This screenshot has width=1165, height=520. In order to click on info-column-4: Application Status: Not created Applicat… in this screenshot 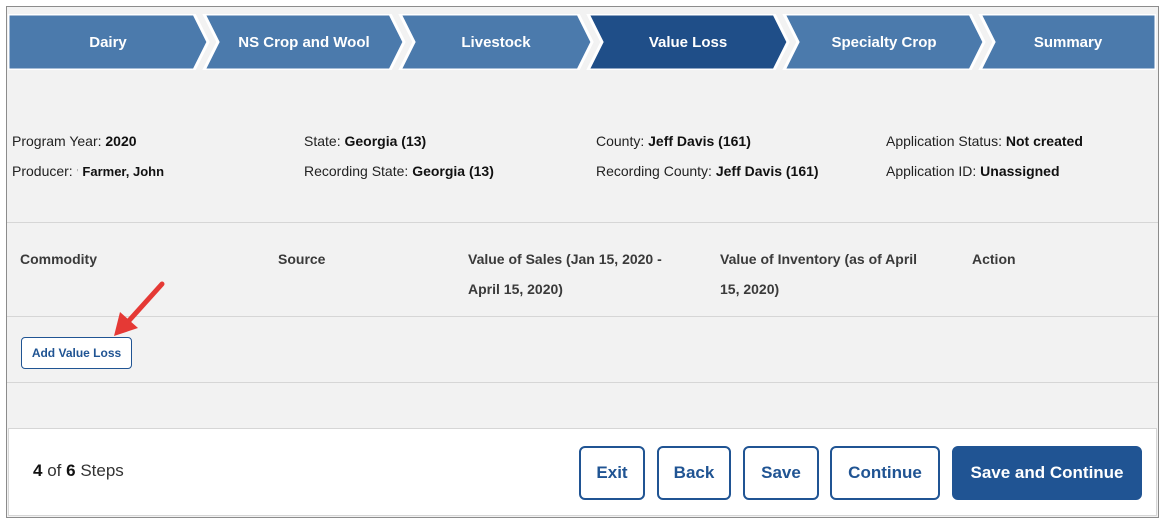, I will do `click(984, 156)`.